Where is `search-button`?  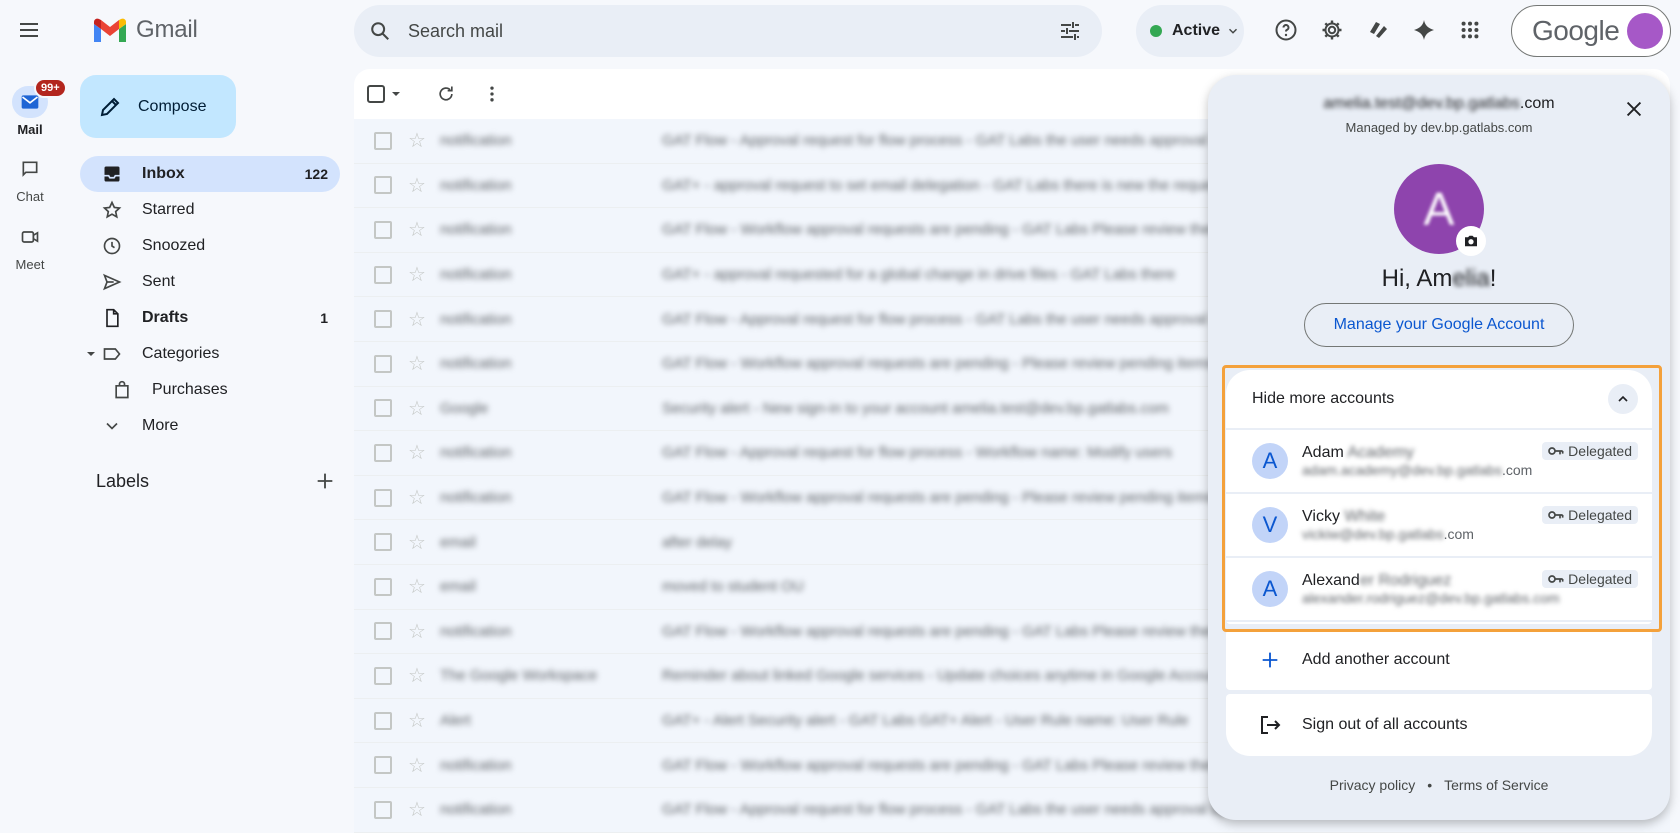
search-button is located at coordinates (380, 31).